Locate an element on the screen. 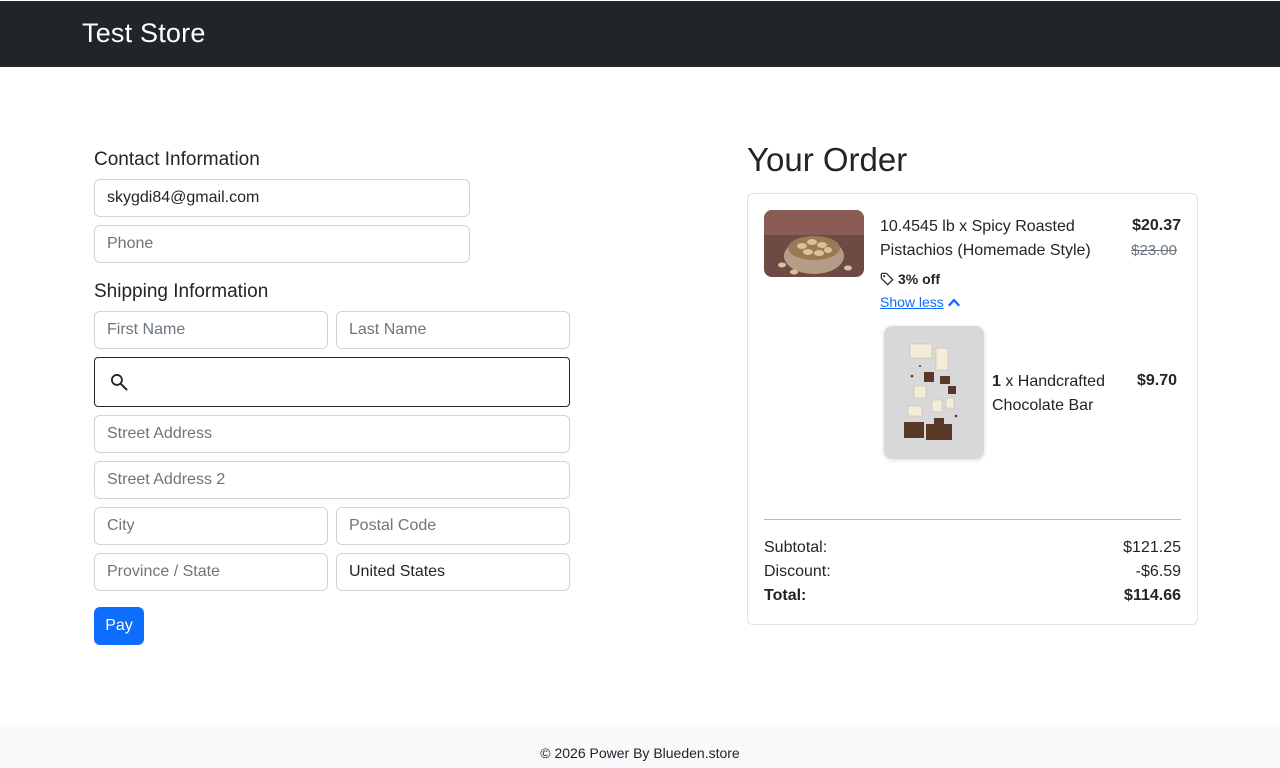 The image size is (1280, 768). subtotal-value: $121.25 is located at coordinates (1152, 547).